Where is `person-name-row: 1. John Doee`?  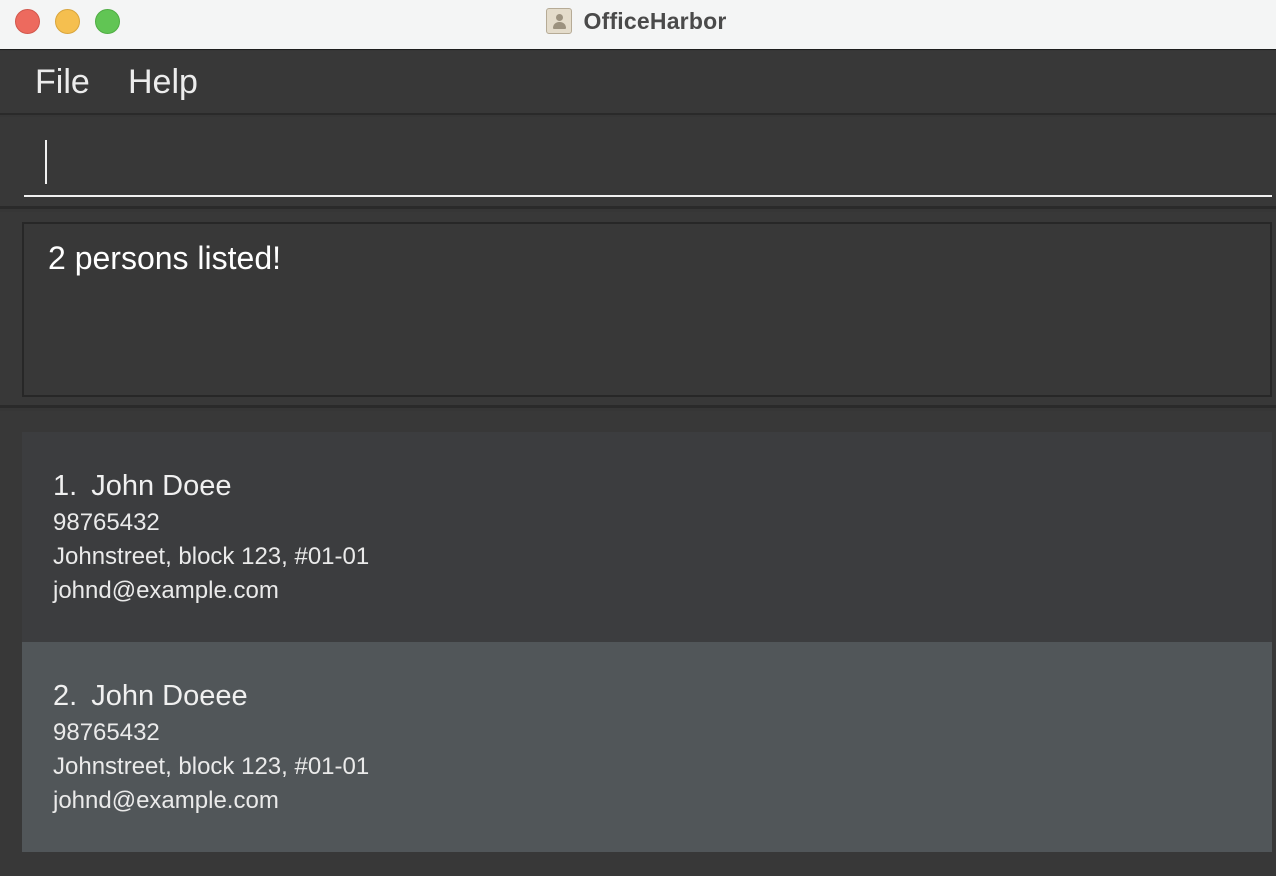
person-name-row: 1. John Doee is located at coordinates (142, 486).